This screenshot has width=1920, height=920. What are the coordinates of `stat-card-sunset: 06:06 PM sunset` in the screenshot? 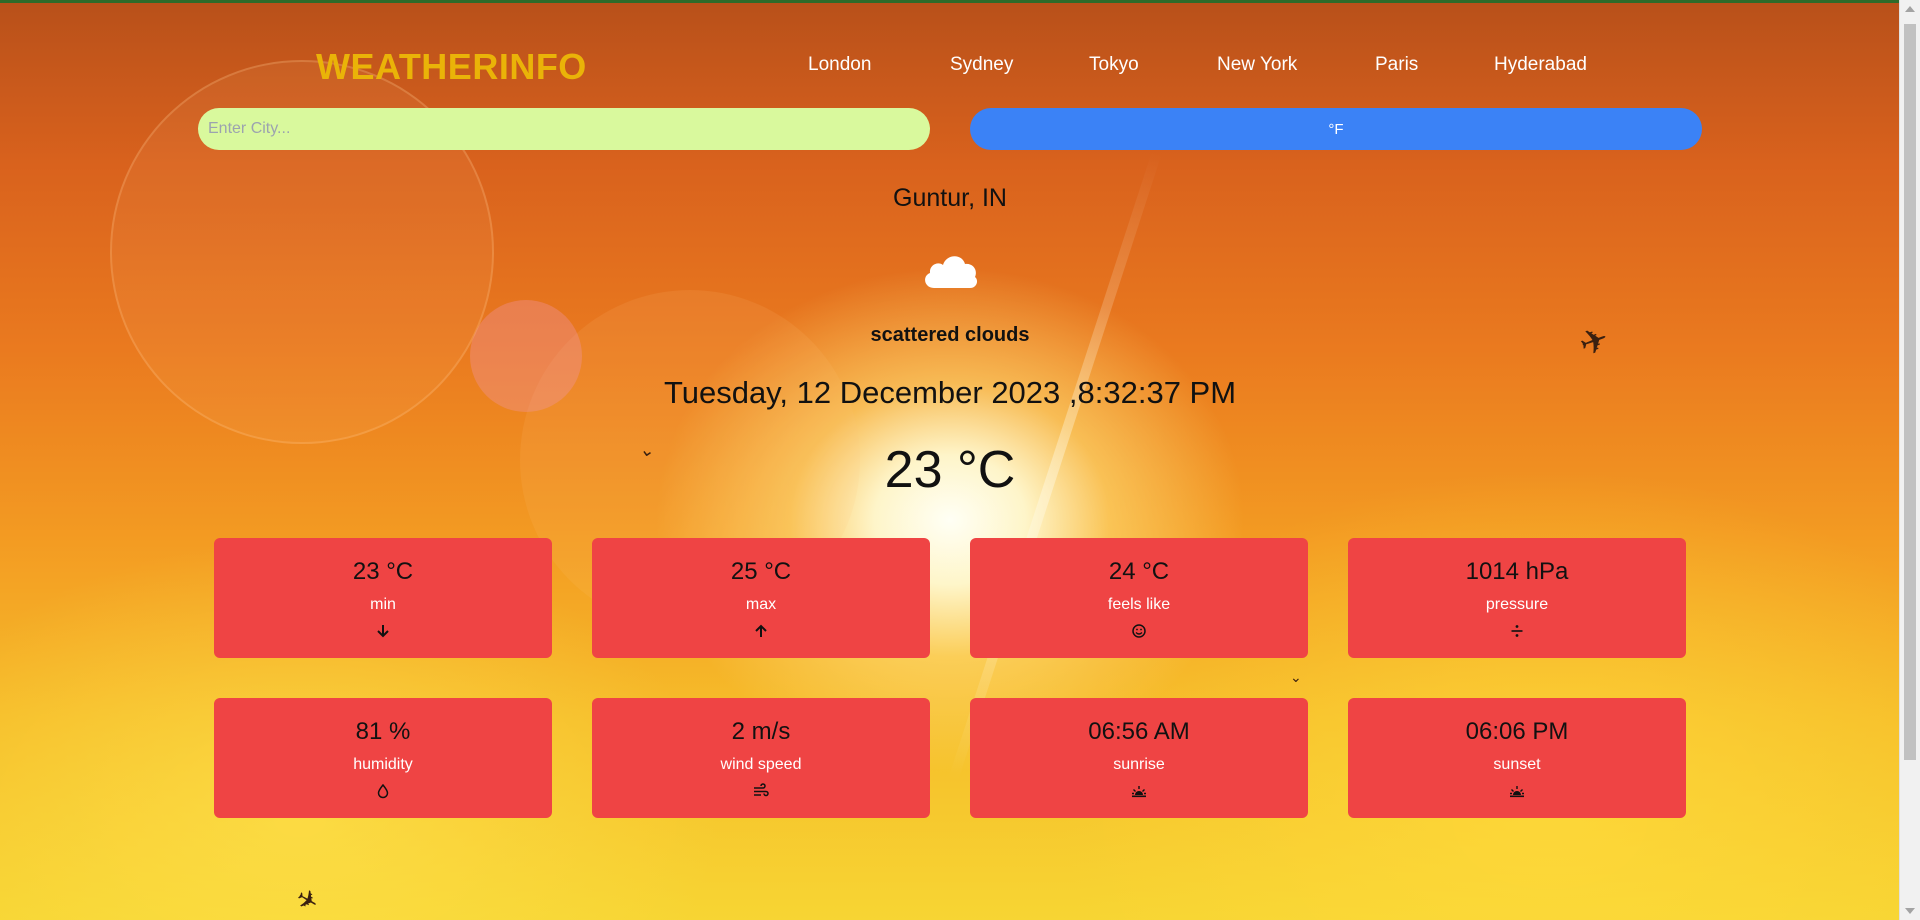 It's located at (1517, 758).